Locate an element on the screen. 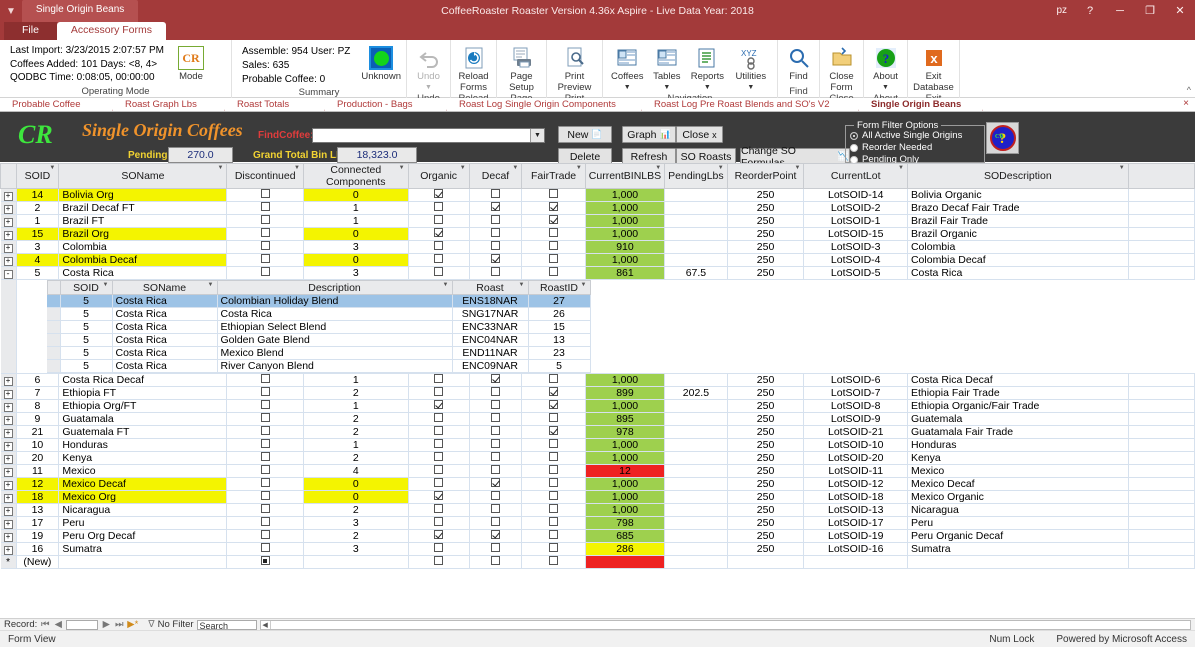  last-record-icon: ⏭ is located at coordinates (119, 624).